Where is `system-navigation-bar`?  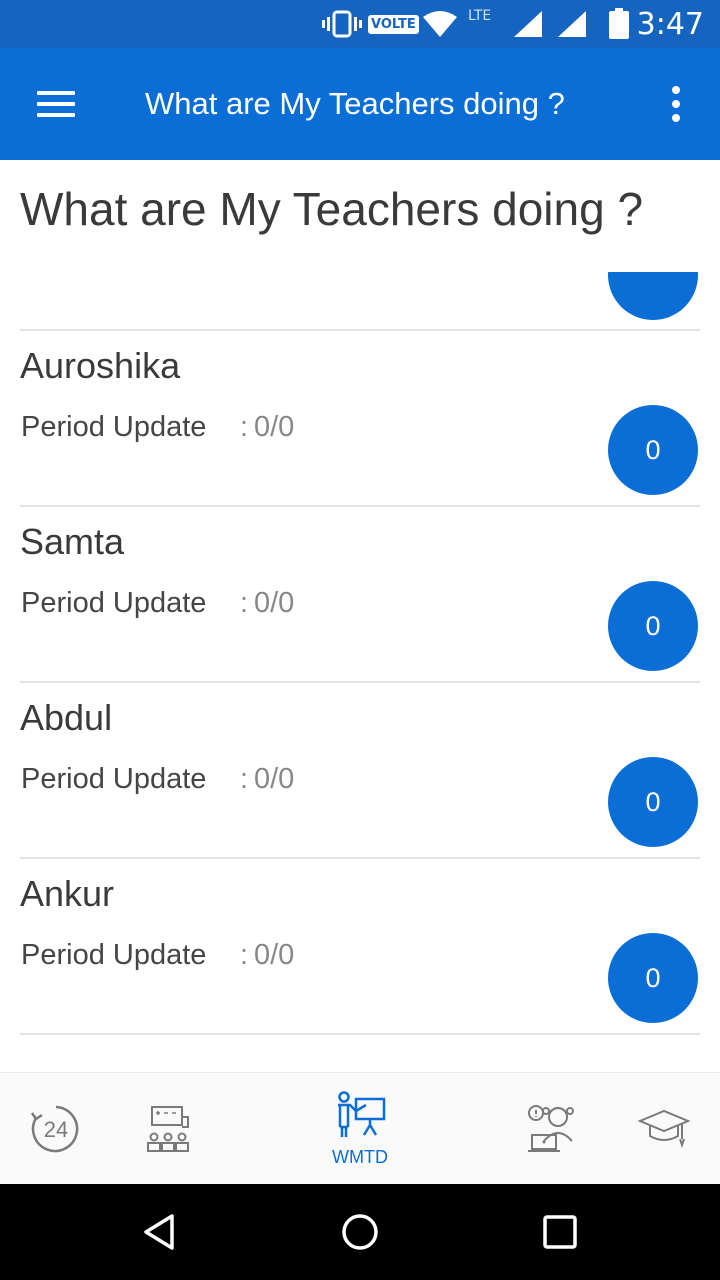 system-navigation-bar is located at coordinates (360, 1232).